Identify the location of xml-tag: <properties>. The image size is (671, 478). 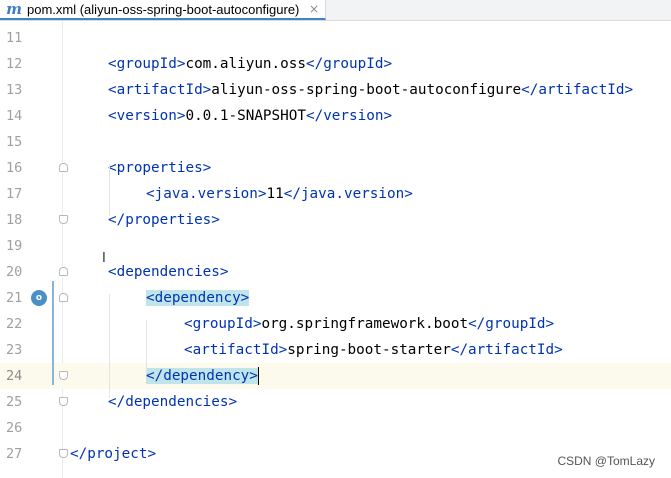
(160, 168).